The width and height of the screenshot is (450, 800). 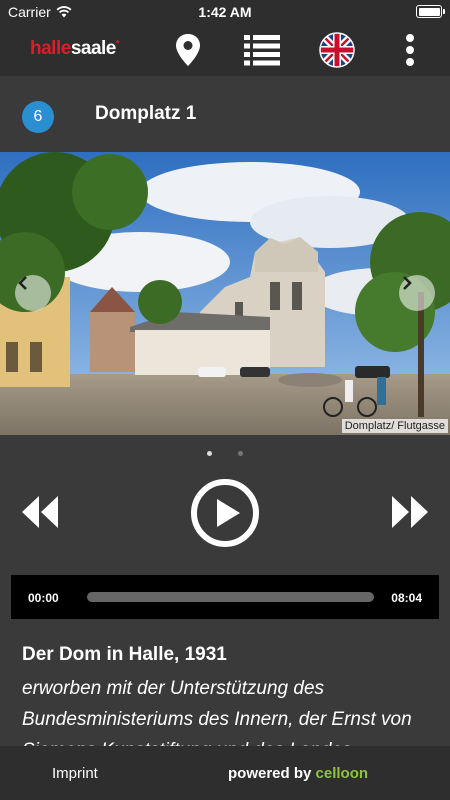 What do you see at coordinates (22, 283) in the screenshot?
I see `chevron-left-icon` at bounding box center [22, 283].